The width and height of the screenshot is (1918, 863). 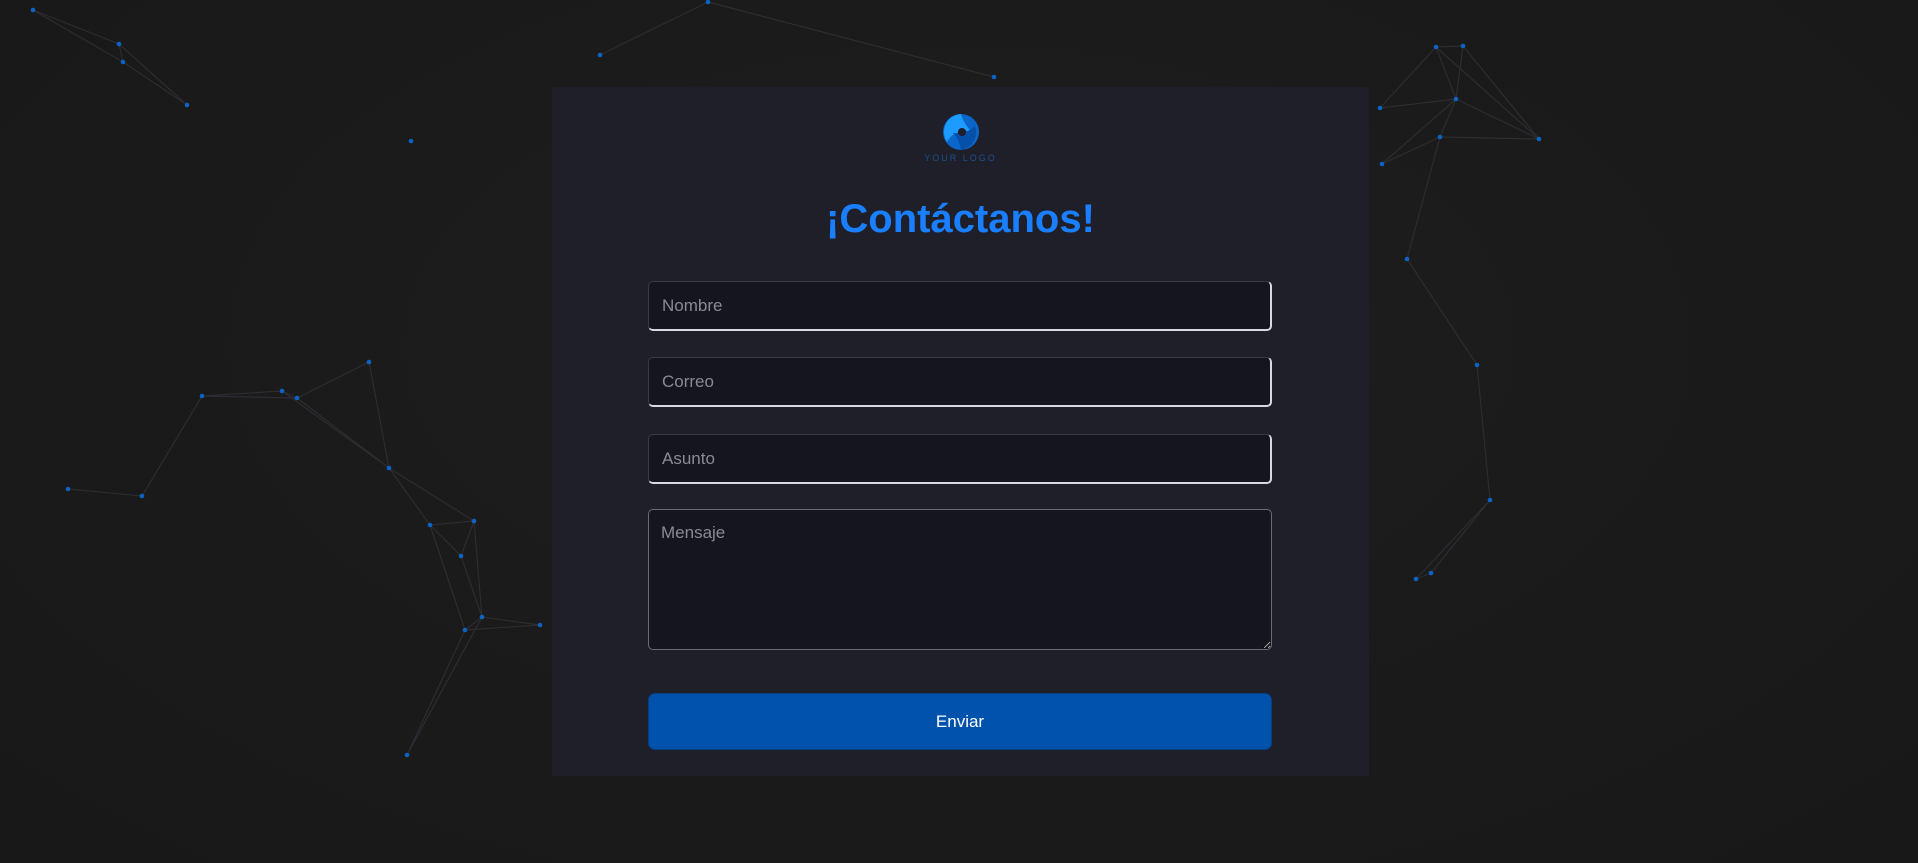 I want to click on subject-input, so click(x=960, y=459).